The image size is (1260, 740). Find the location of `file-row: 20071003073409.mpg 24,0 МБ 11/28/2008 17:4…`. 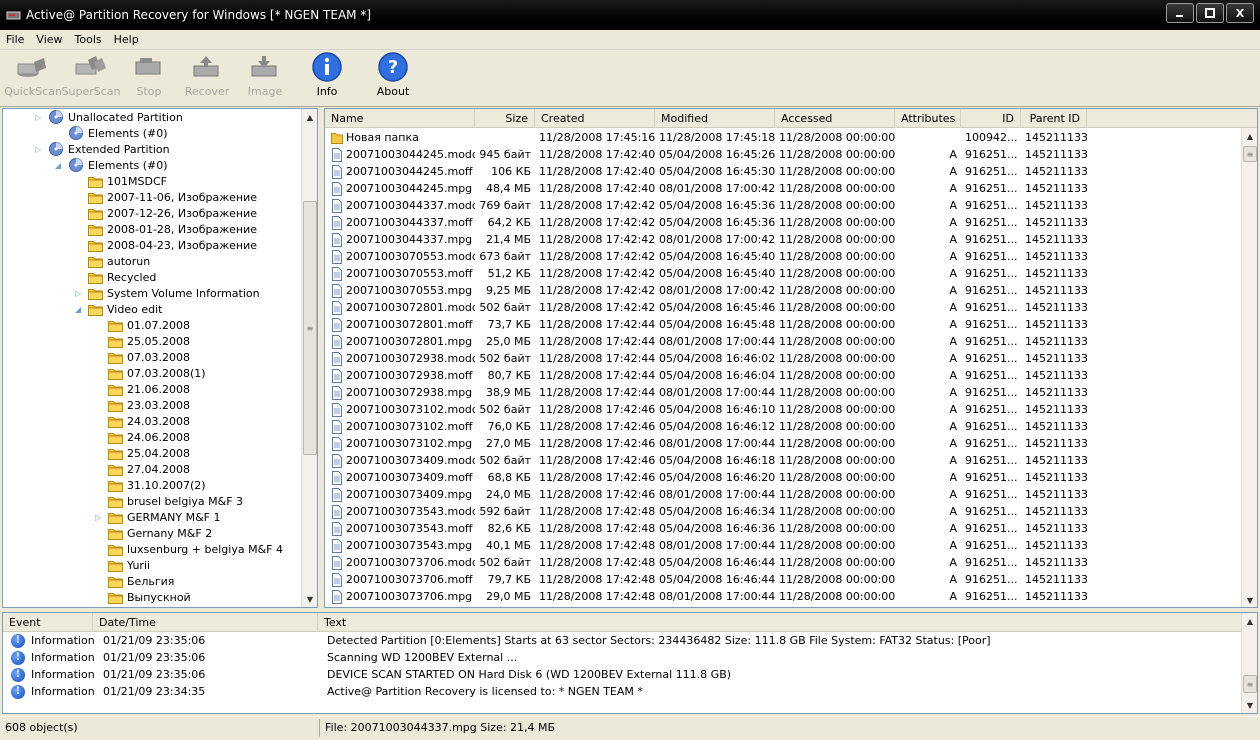

file-row: 20071003073409.mpg 24,0 МБ 11/28/2008 17:4… is located at coordinates (784, 494).